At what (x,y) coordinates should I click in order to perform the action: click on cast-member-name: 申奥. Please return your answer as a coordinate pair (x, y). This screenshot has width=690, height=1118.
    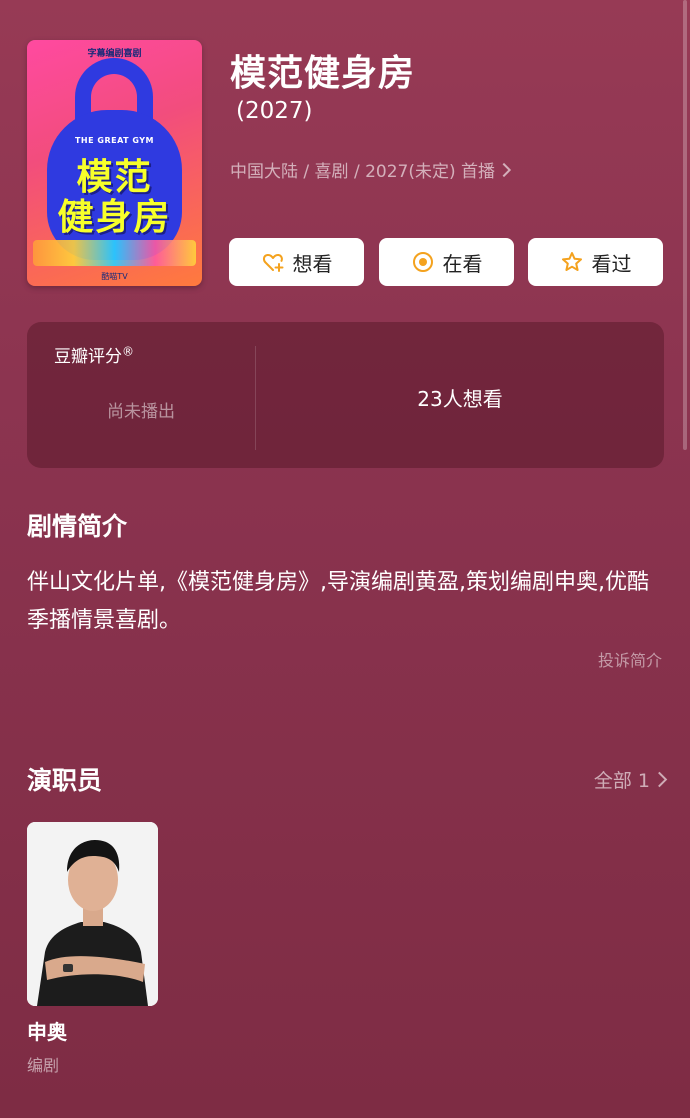
    Looking at the image, I should click on (47, 1030).